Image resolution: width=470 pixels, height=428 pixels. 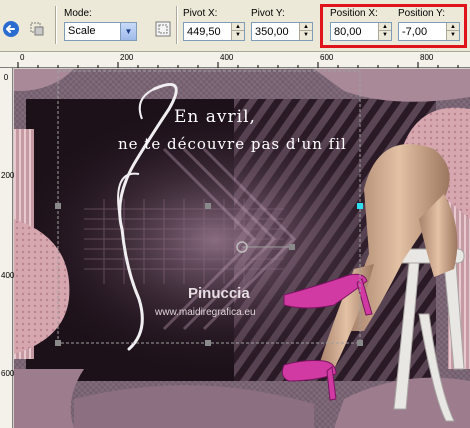 What do you see at coordinates (219, 293) in the screenshot?
I see `signature-text: Pinuccia` at bounding box center [219, 293].